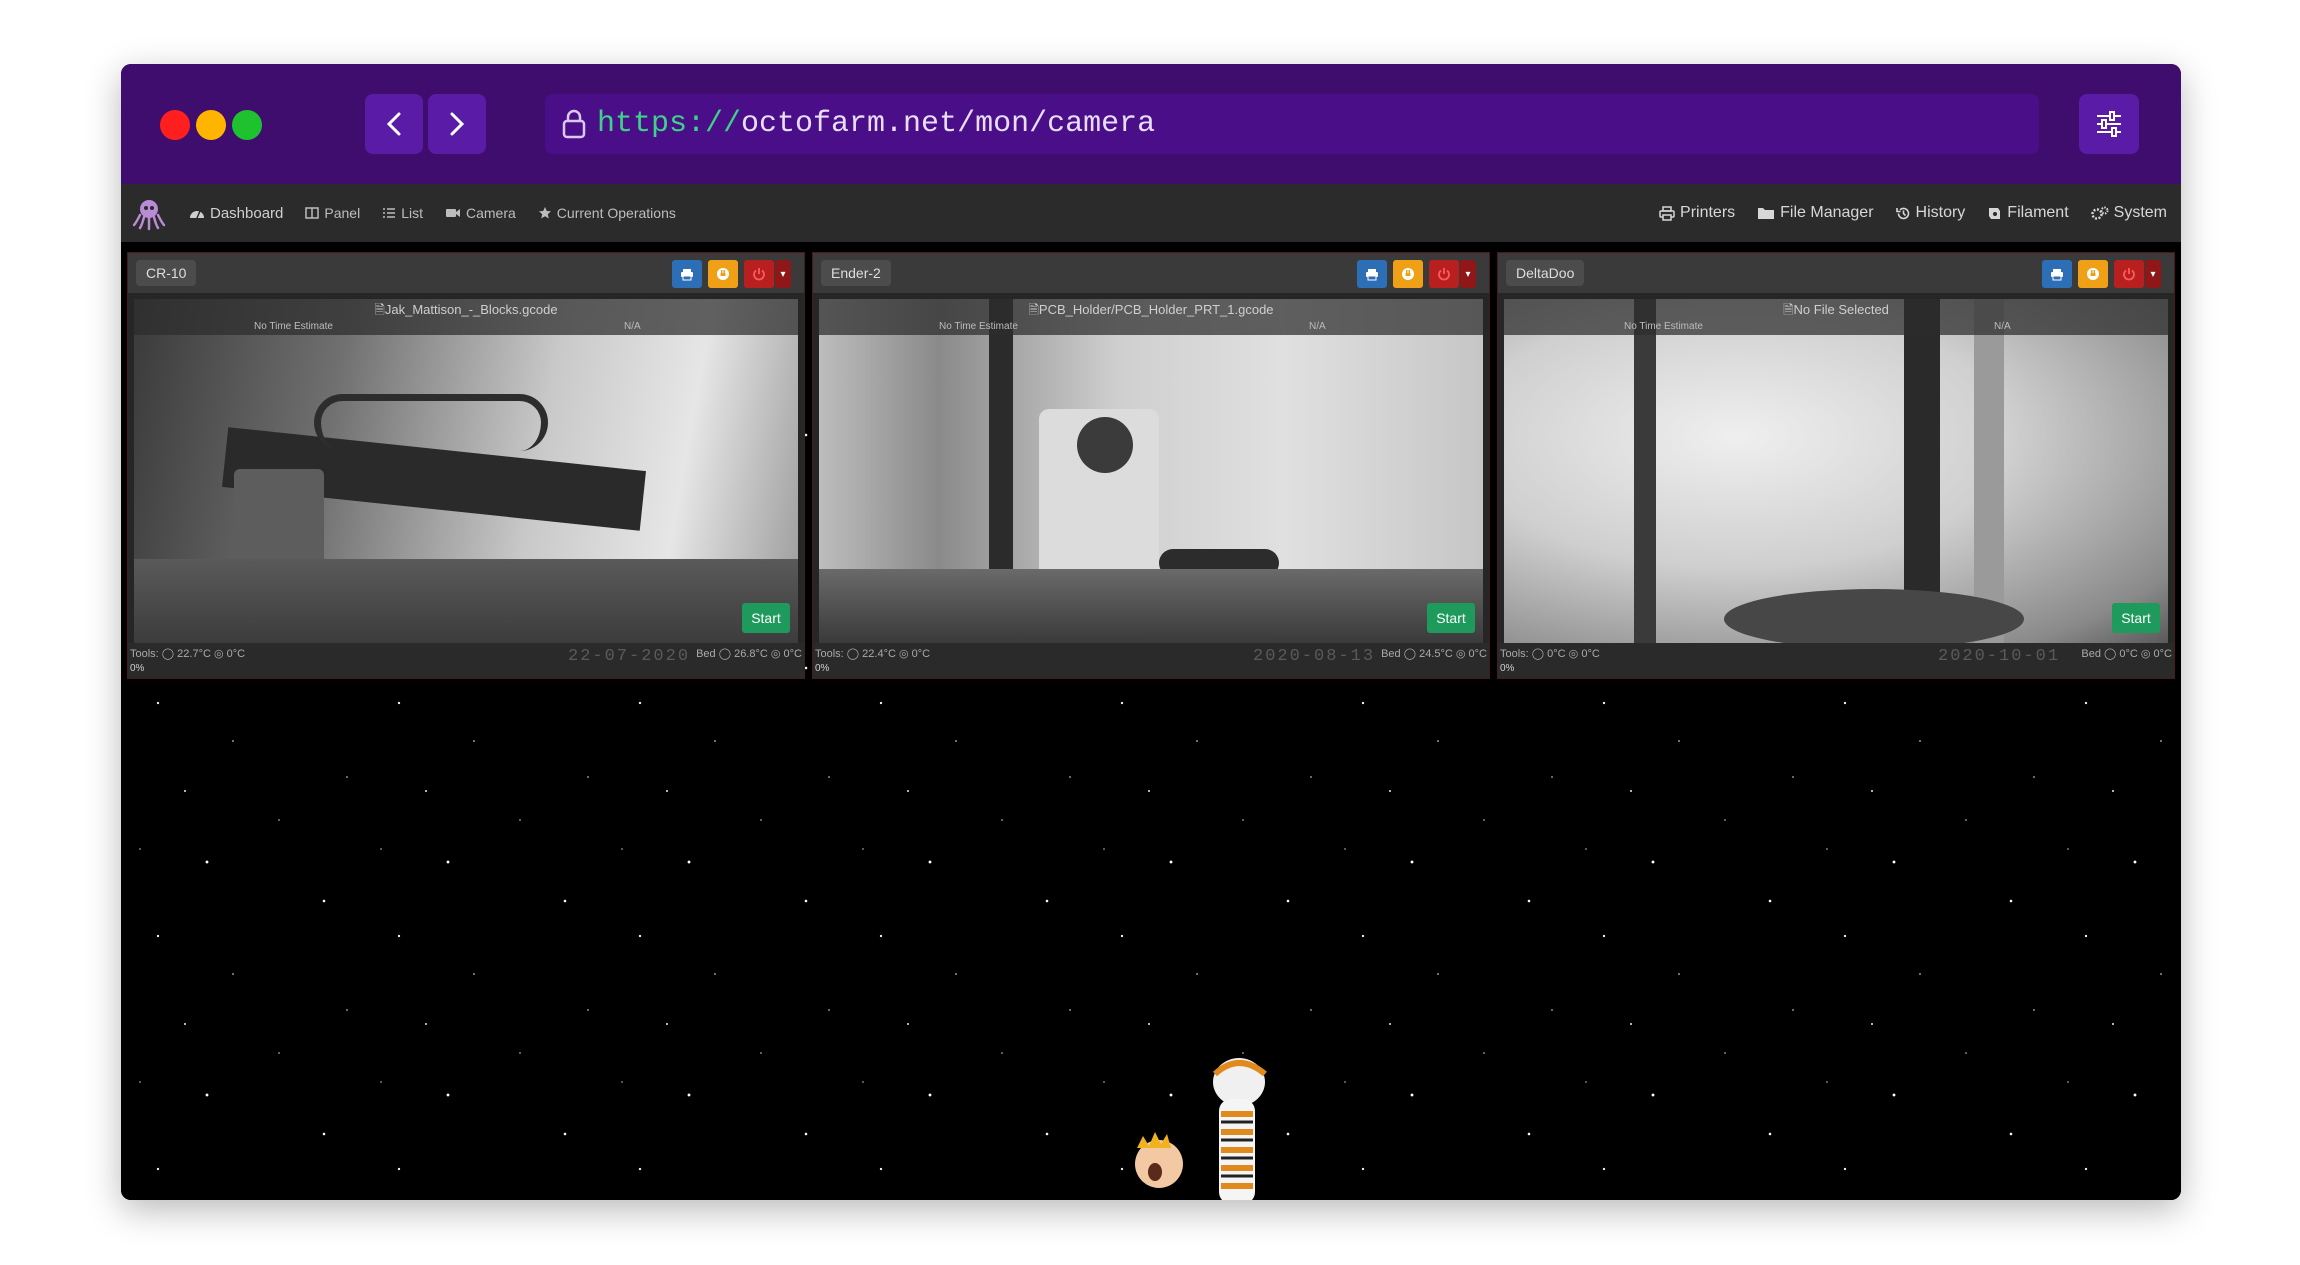 The width and height of the screenshot is (2300, 1265). What do you see at coordinates (166, 273) in the screenshot?
I see `printer-name: CR-10` at bounding box center [166, 273].